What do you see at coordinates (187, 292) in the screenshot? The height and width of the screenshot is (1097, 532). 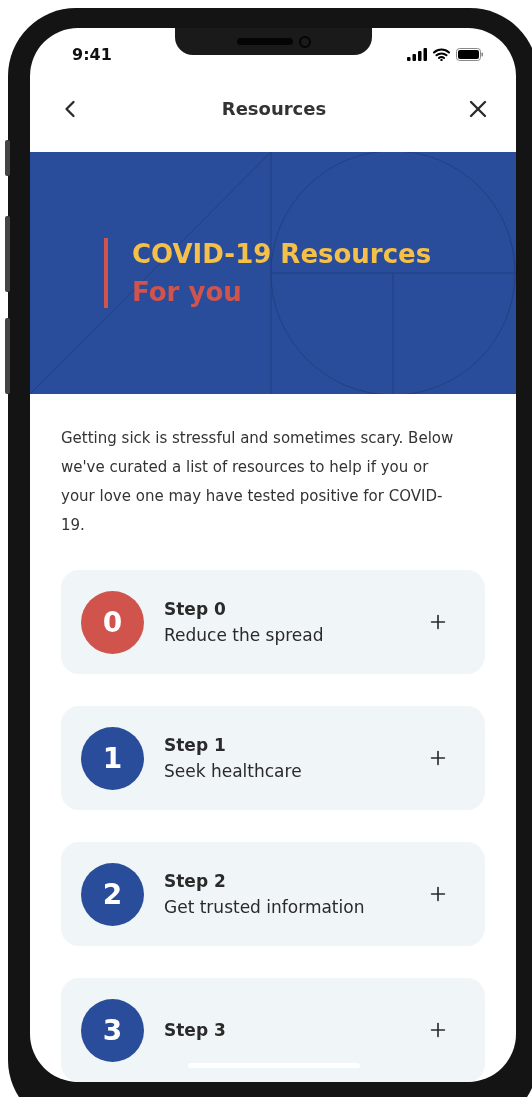 I see `banner-subtitle: For you` at bounding box center [187, 292].